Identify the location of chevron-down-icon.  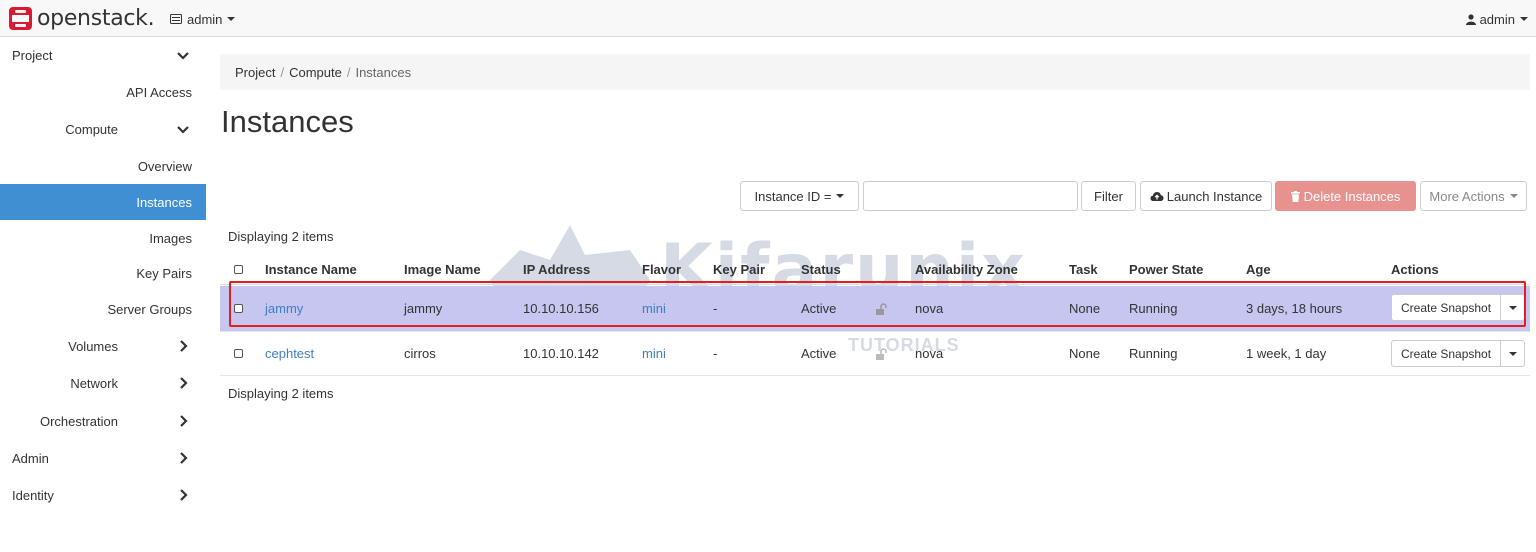
(183, 130).